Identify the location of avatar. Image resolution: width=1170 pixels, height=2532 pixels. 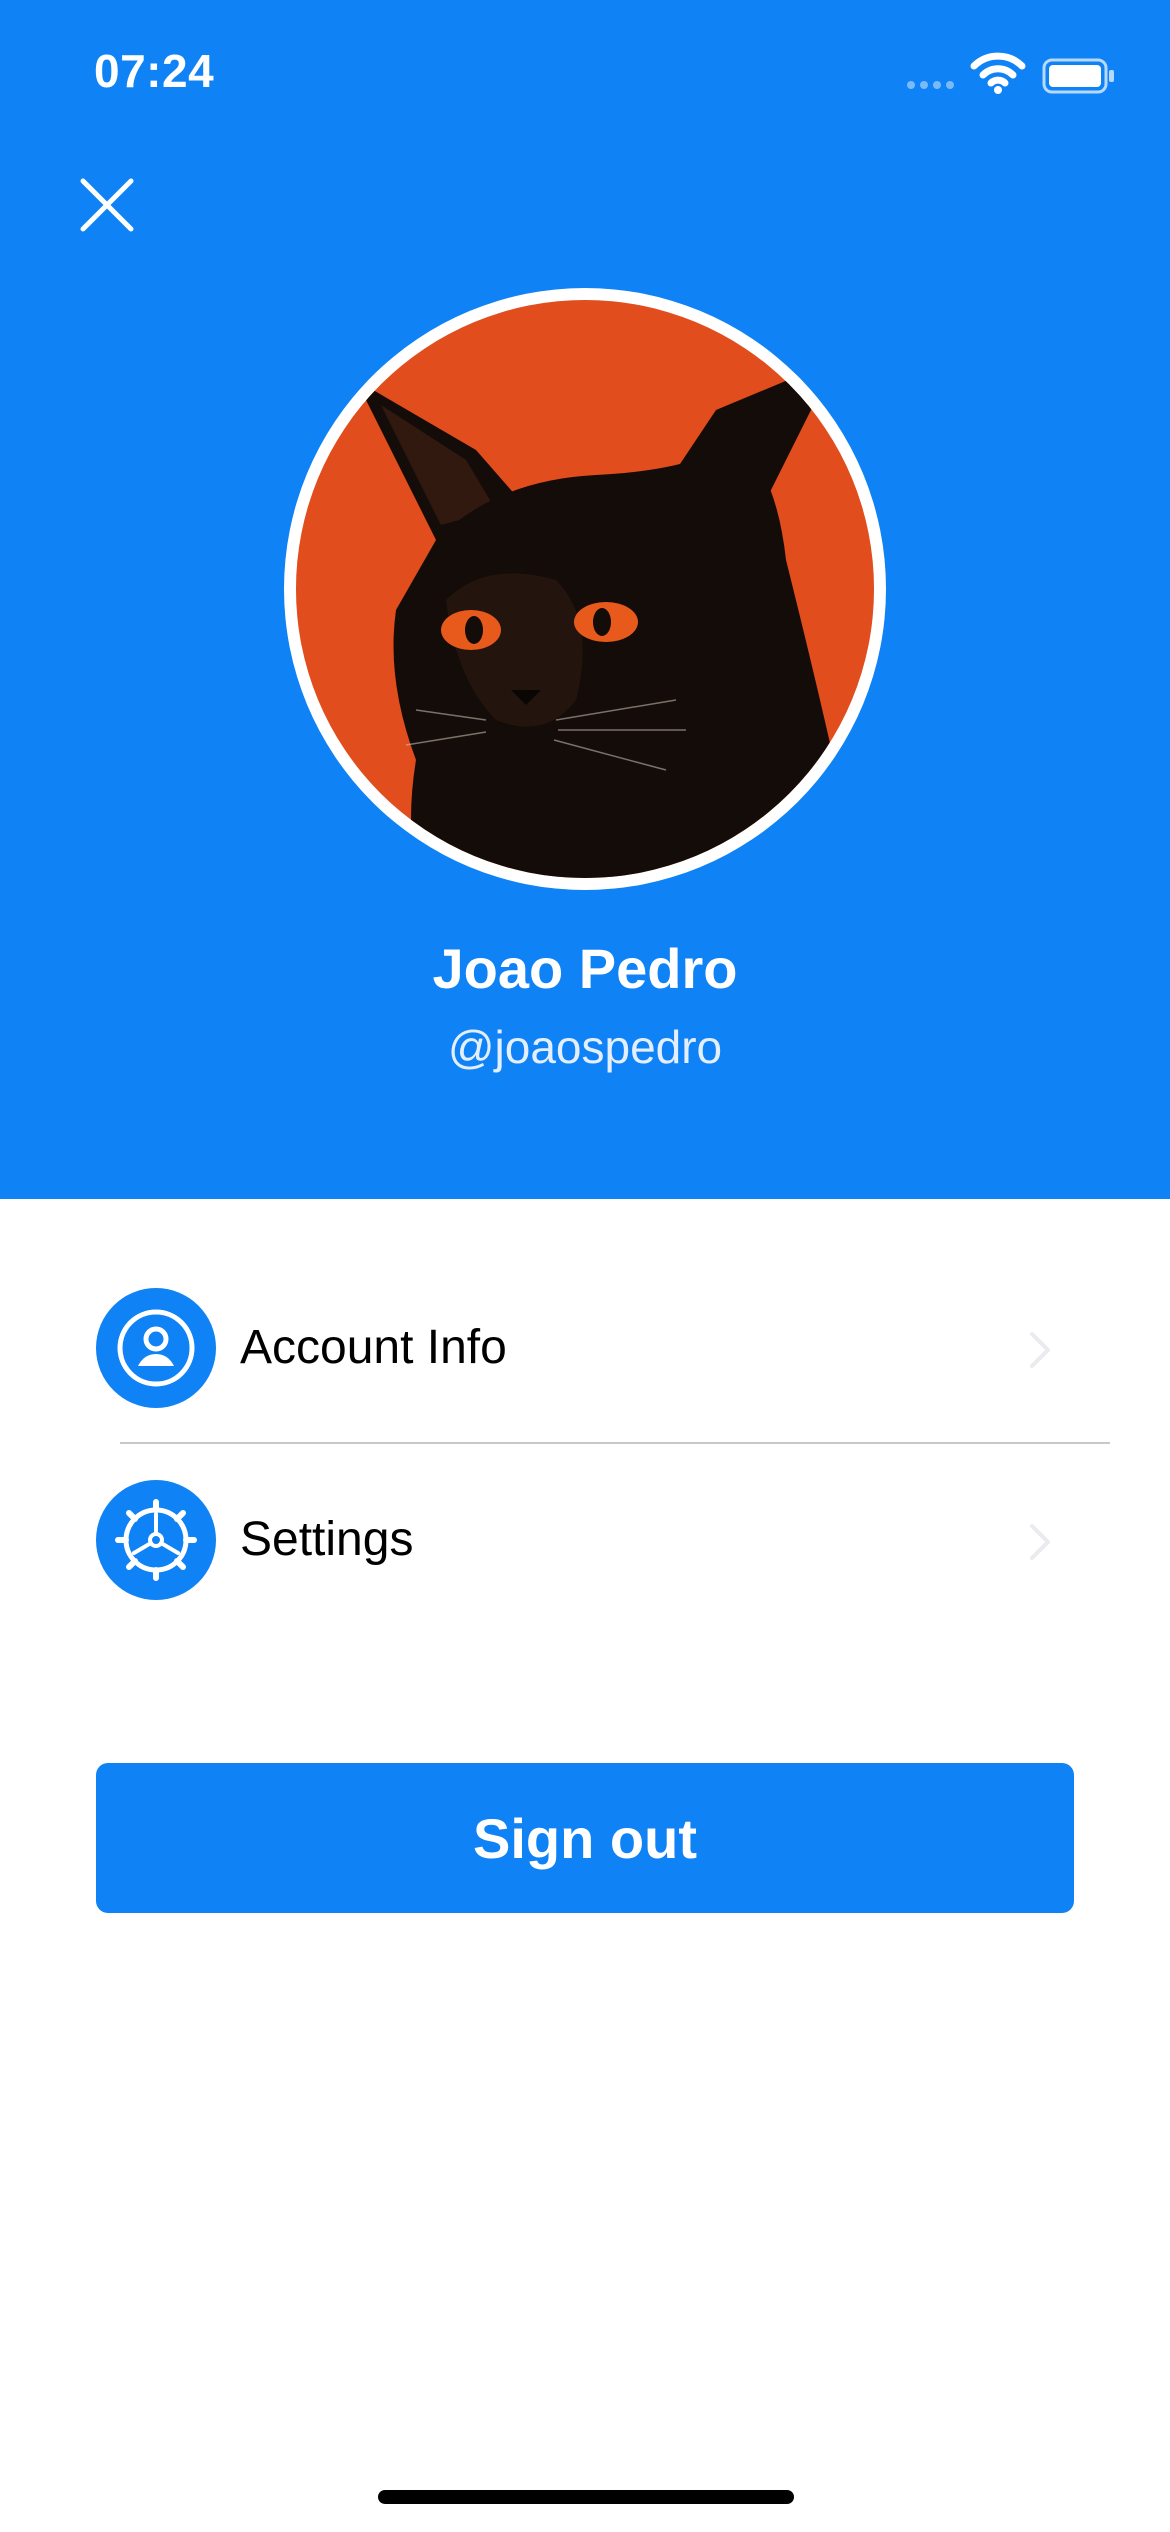
(585, 589).